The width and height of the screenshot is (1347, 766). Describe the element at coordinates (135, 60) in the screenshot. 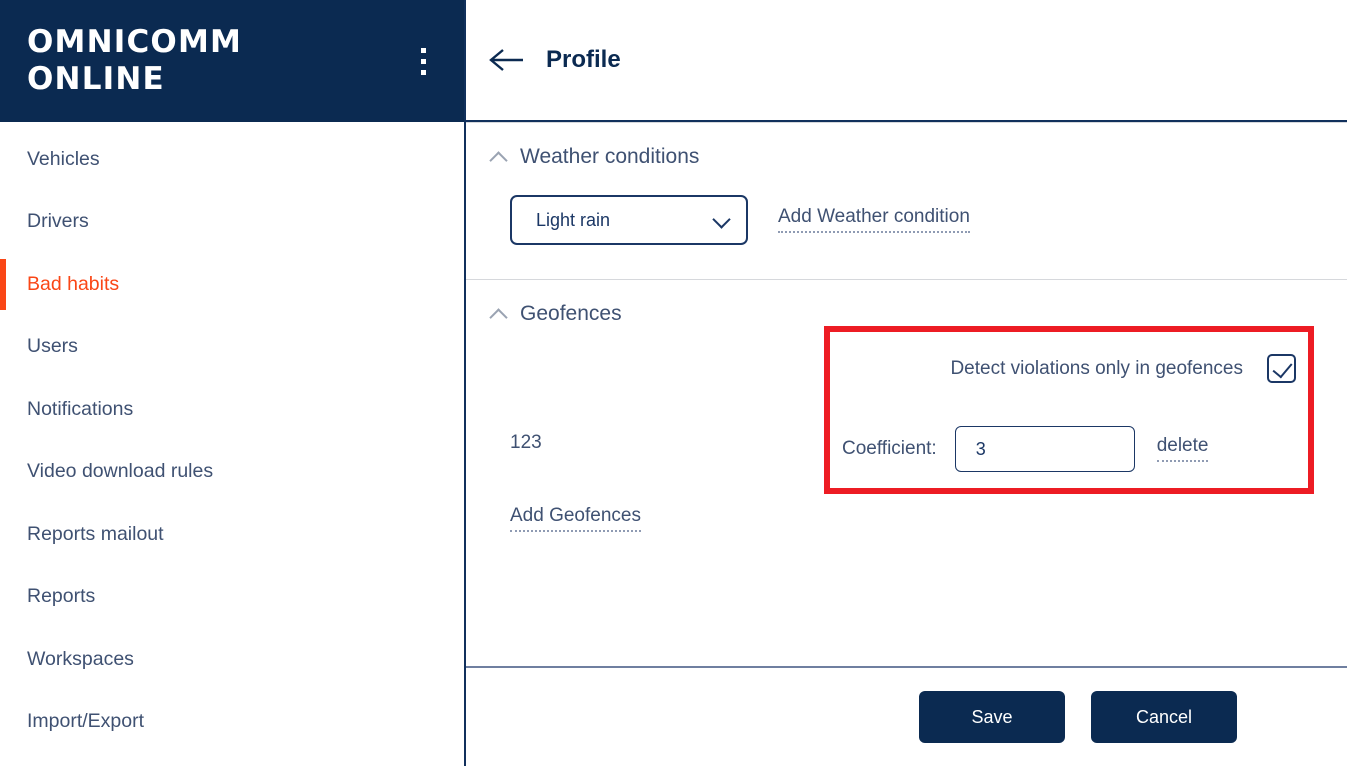

I see `app-logo: OMNICOMM ONLINE` at that location.